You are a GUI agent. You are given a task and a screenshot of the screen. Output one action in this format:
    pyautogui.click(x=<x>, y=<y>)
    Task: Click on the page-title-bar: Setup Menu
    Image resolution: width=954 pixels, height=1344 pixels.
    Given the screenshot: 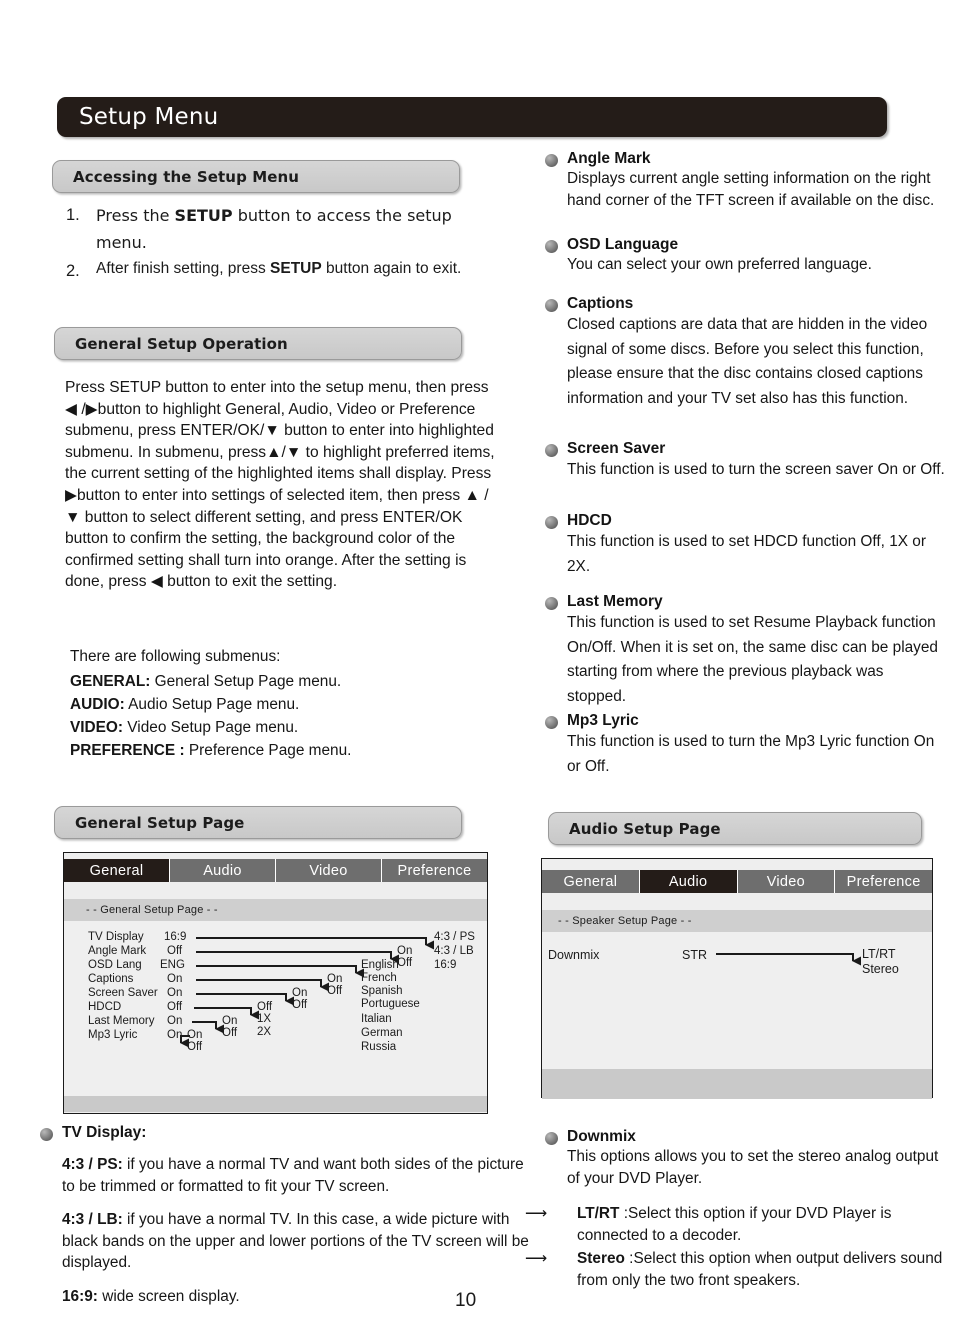 What is the action you would take?
    pyautogui.click(x=472, y=117)
    